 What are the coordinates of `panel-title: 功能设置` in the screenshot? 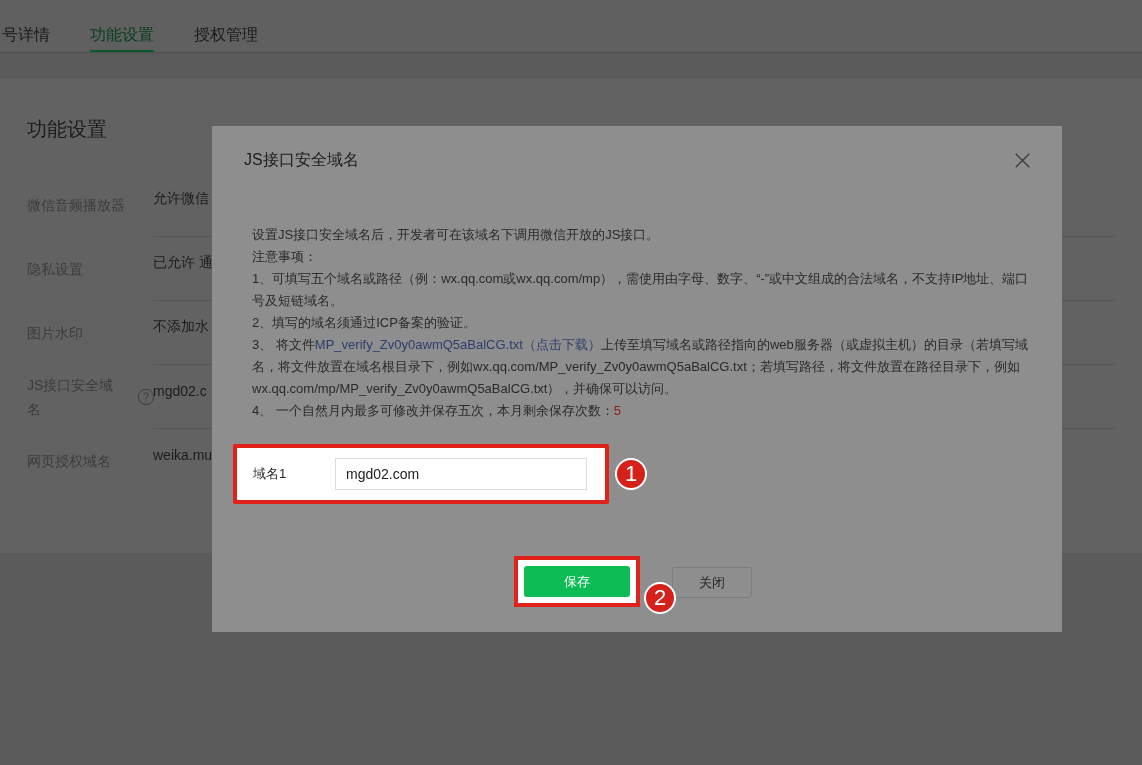 It's located at (67, 129).